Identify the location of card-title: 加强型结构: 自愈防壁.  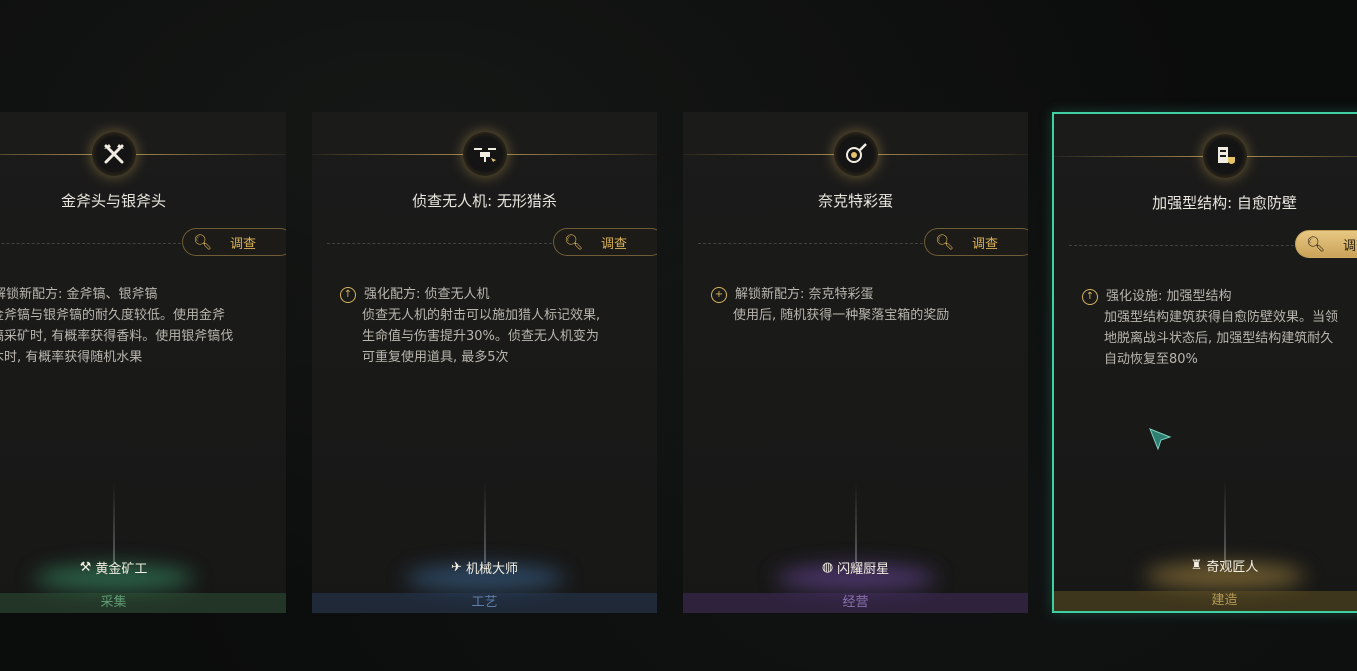
(1224, 203).